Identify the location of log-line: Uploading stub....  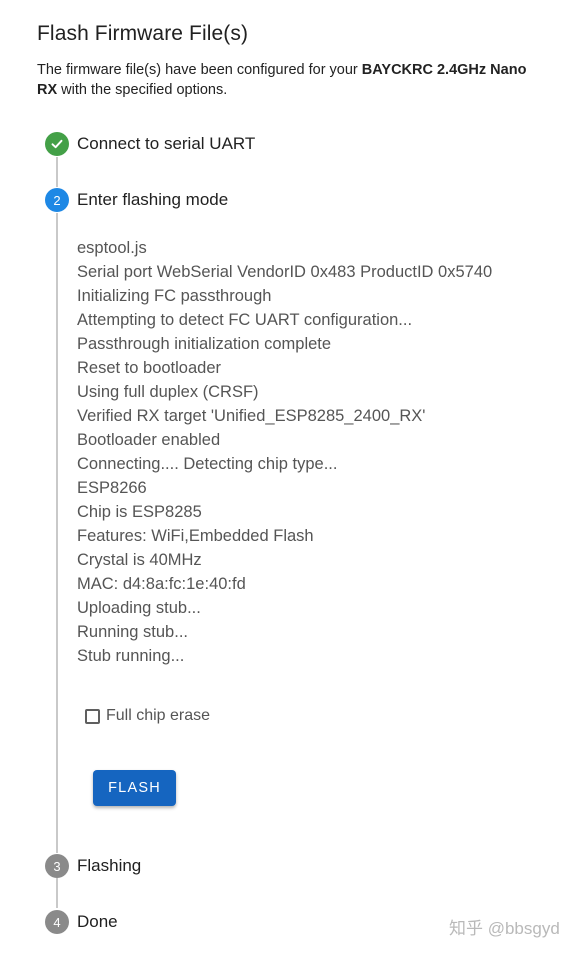
(139, 608).